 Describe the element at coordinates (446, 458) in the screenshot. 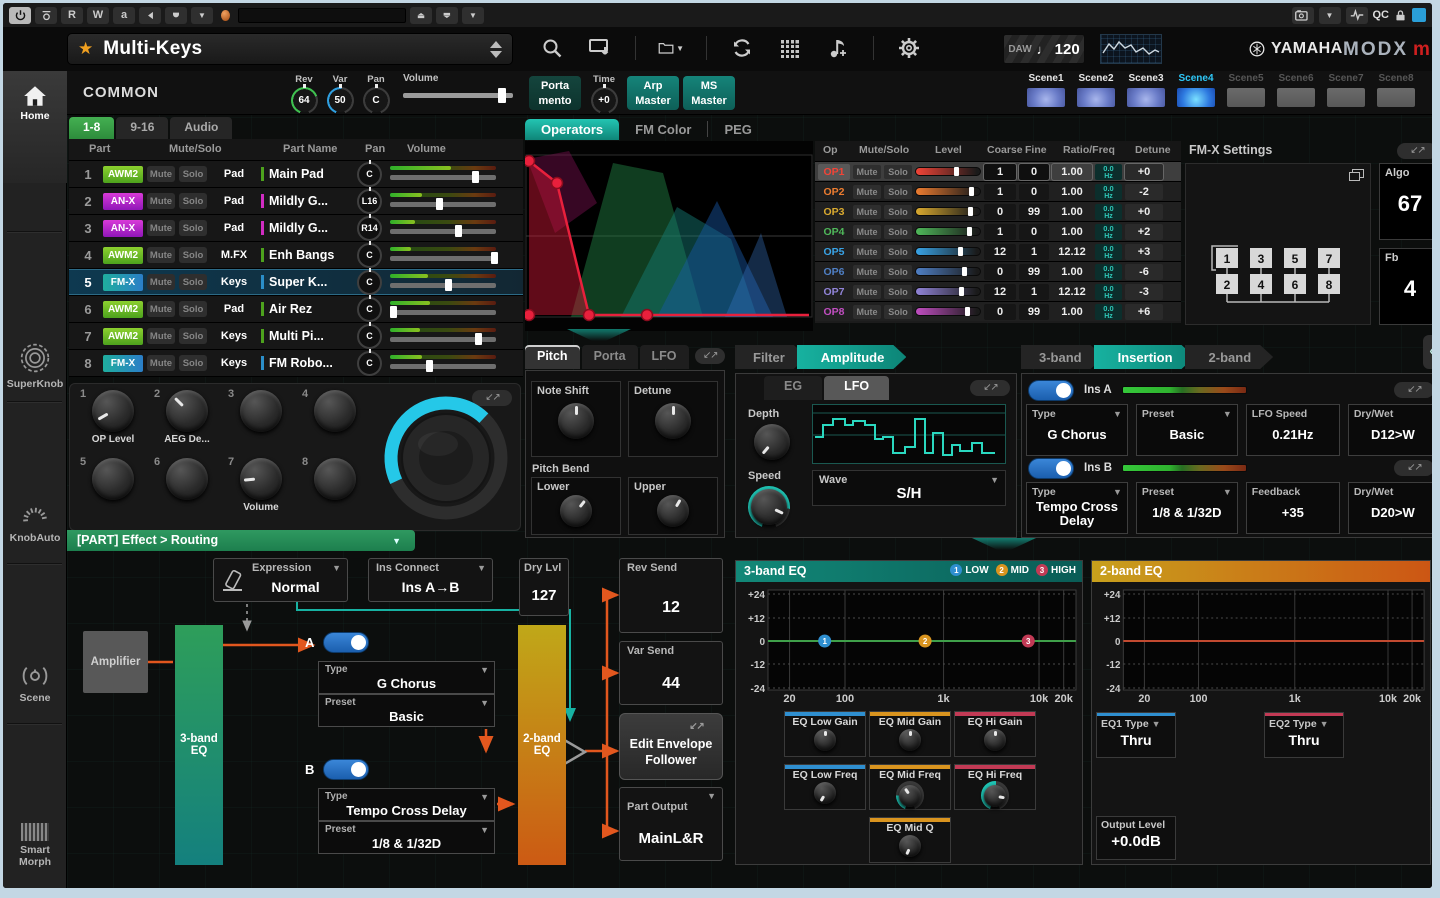

I see `super-knob` at that location.